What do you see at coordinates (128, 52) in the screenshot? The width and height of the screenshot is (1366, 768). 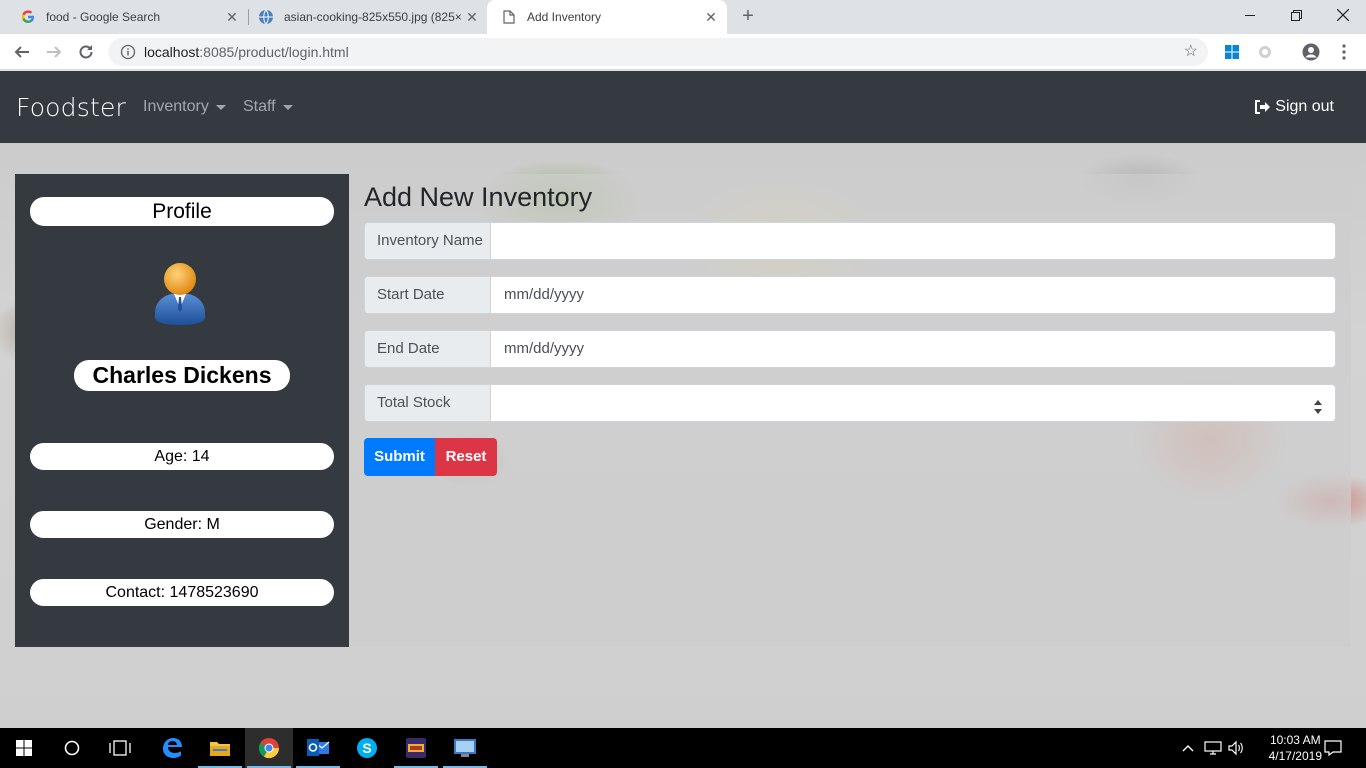 I see `info-icon` at bounding box center [128, 52].